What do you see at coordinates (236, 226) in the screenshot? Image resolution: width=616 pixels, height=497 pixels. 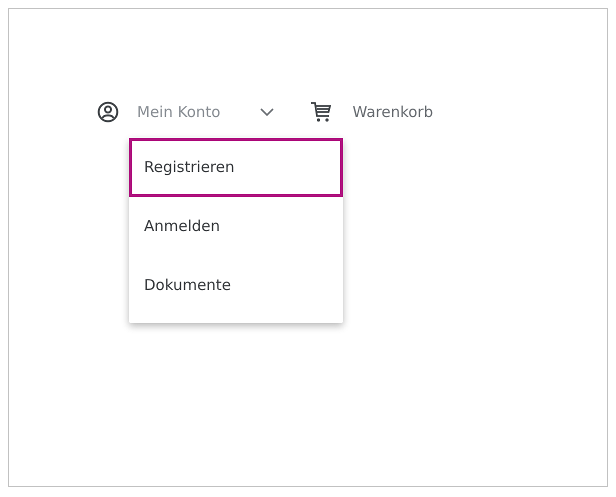 I see `menu-item: Anmelden` at bounding box center [236, 226].